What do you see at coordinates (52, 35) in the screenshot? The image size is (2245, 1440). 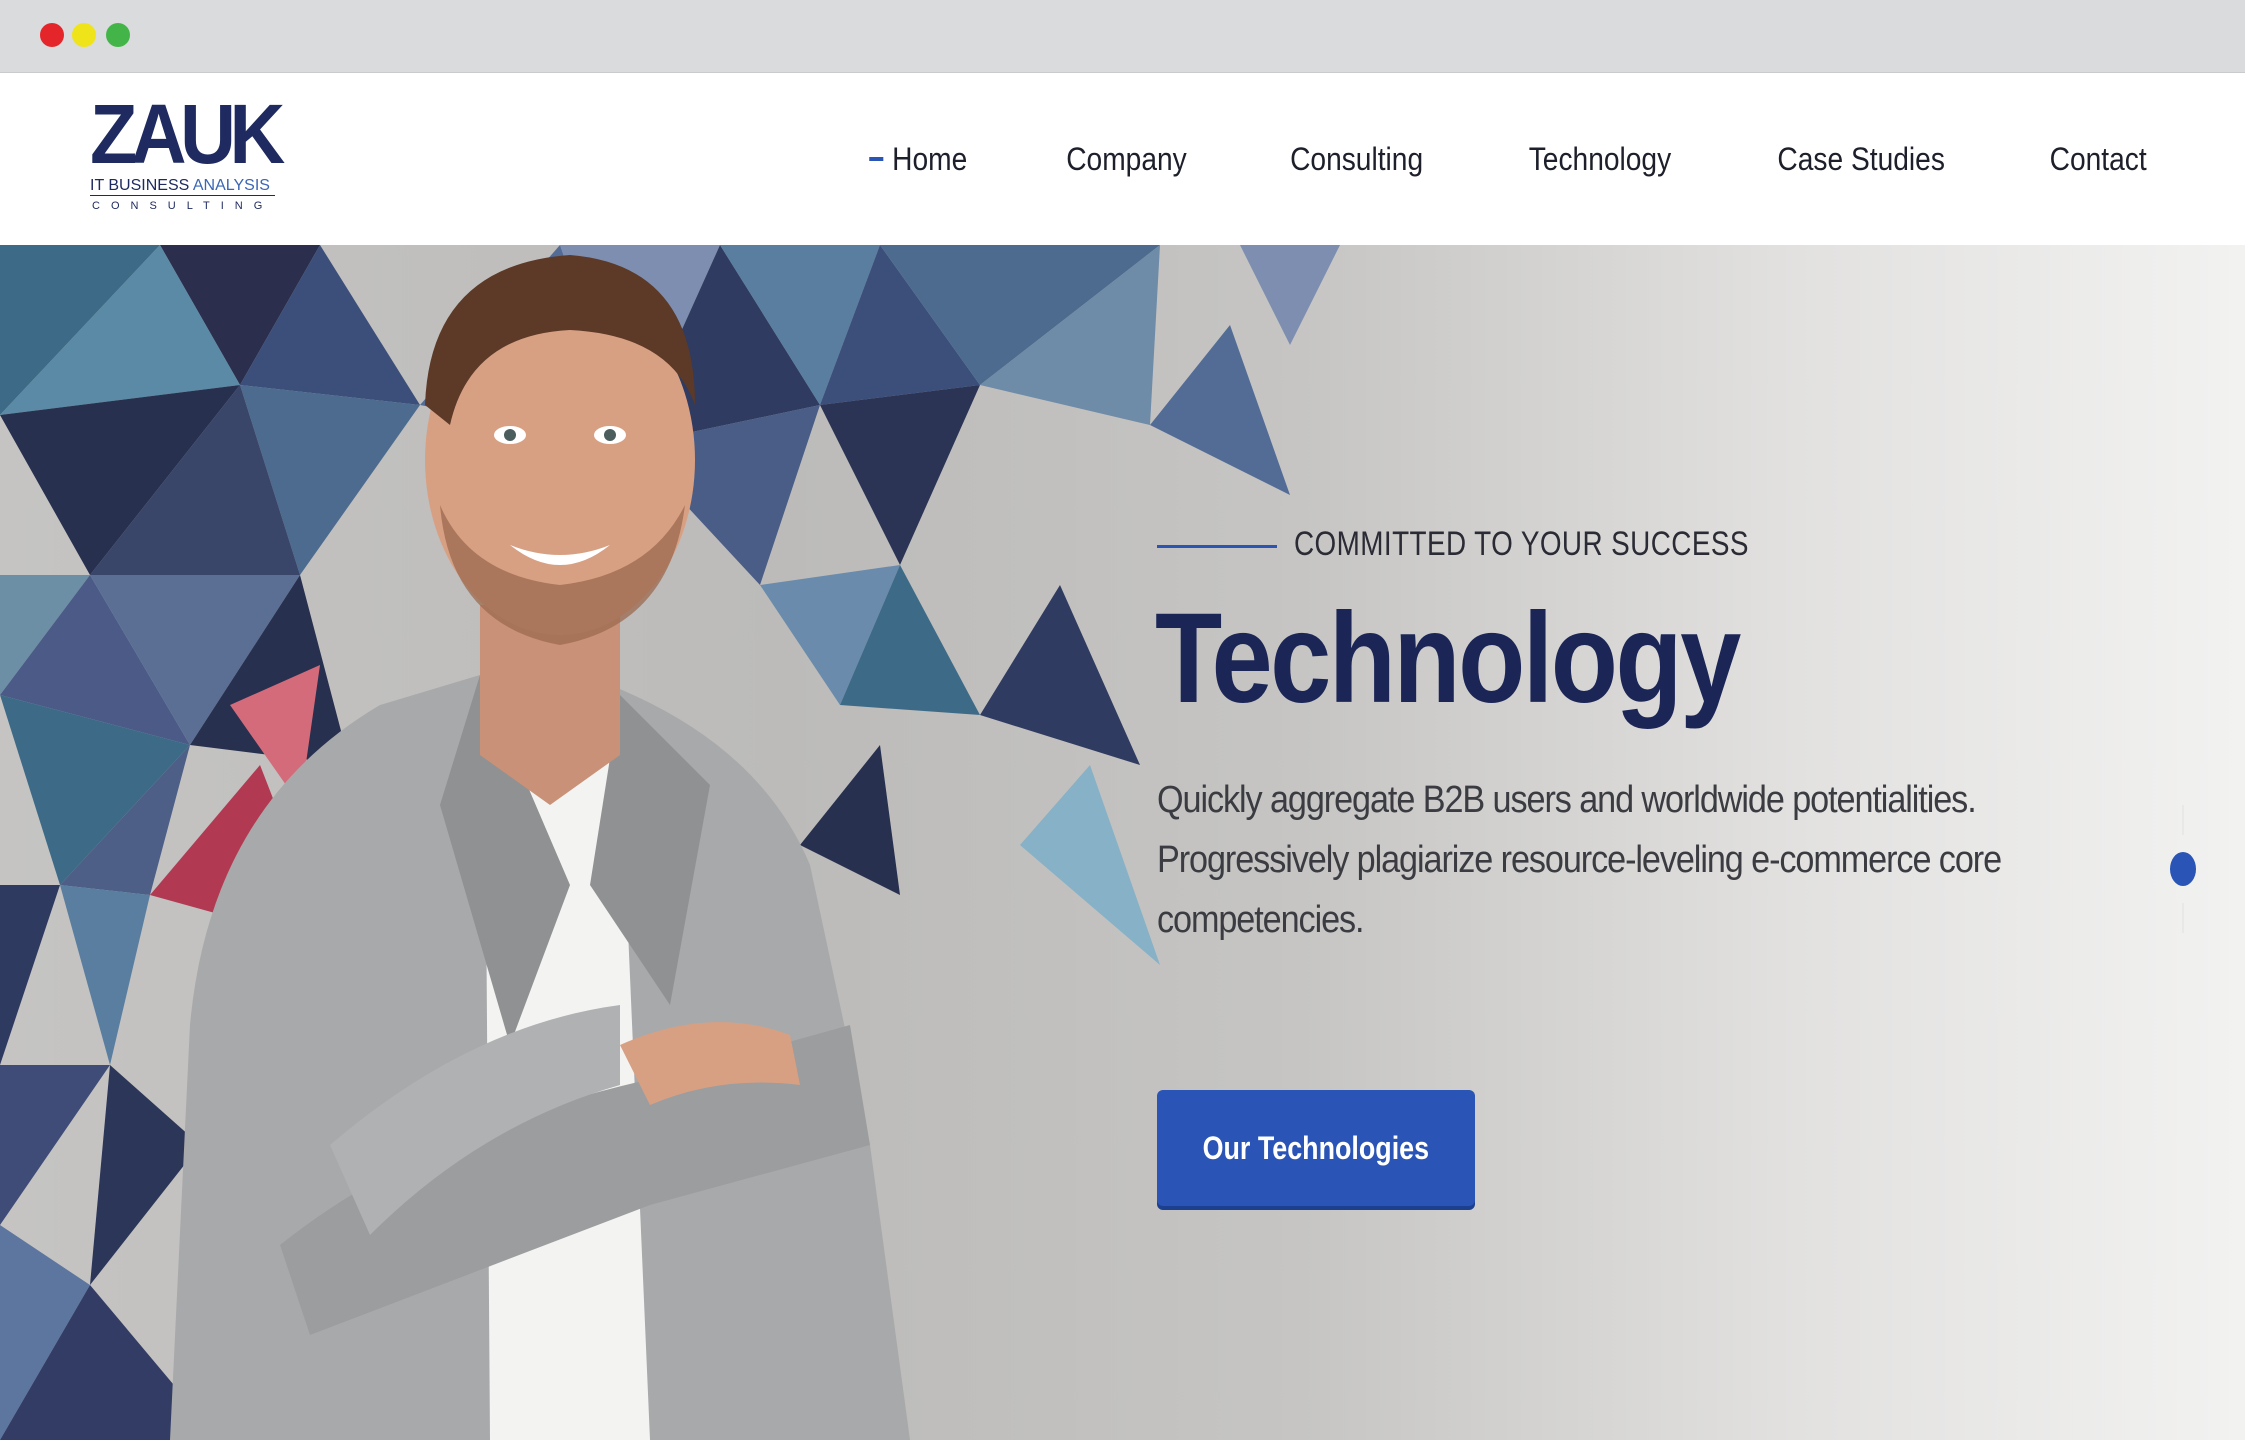 I see `close-window-icon` at bounding box center [52, 35].